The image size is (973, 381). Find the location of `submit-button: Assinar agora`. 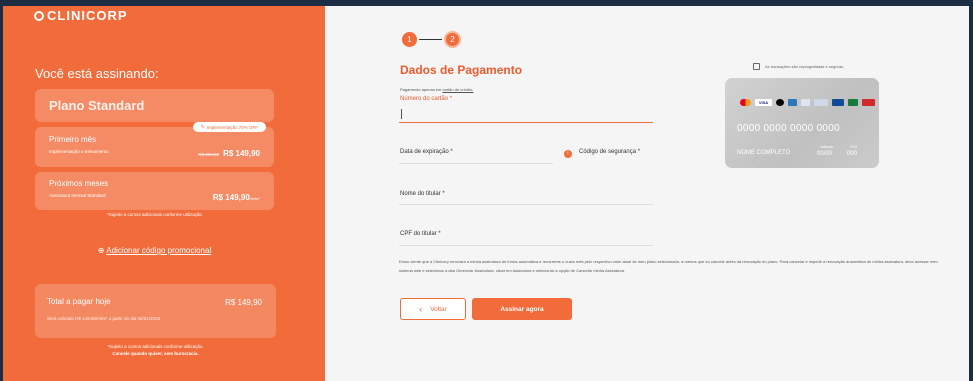

submit-button: Assinar agora is located at coordinates (522, 309).